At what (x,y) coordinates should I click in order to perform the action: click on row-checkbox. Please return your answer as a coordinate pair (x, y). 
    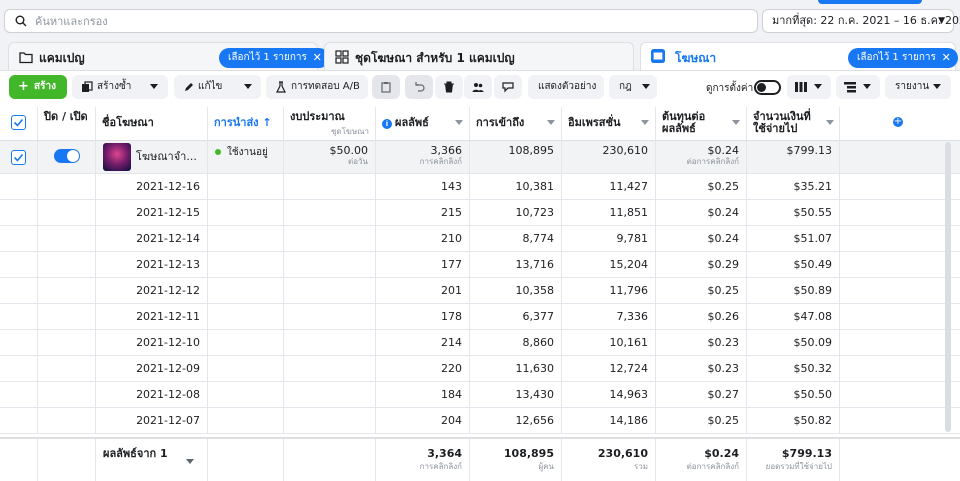
    Looking at the image, I should click on (18, 157).